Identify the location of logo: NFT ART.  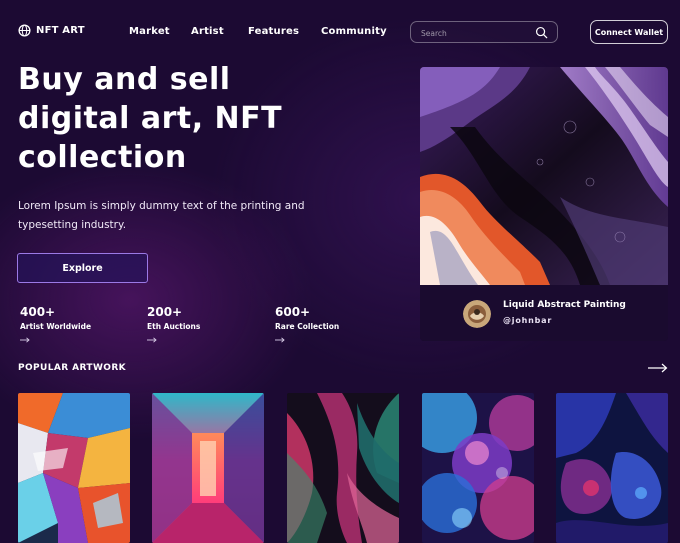
(51, 30).